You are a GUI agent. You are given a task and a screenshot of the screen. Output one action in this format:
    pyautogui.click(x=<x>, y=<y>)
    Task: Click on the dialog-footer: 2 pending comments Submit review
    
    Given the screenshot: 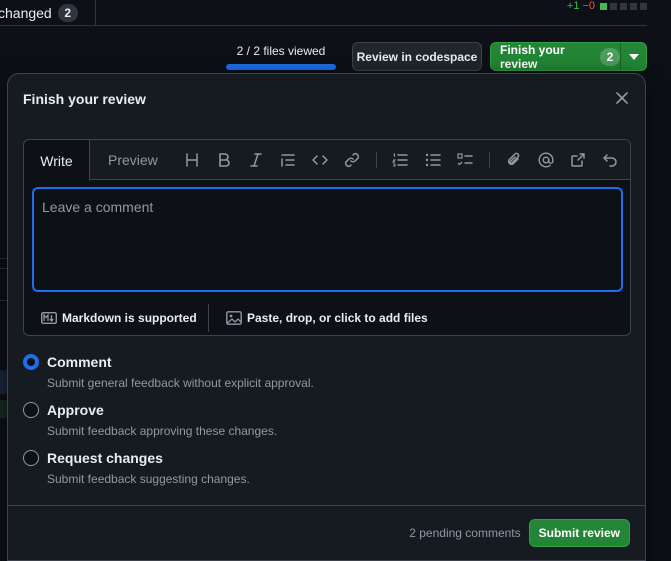 What is the action you would take?
    pyautogui.click(x=326, y=532)
    